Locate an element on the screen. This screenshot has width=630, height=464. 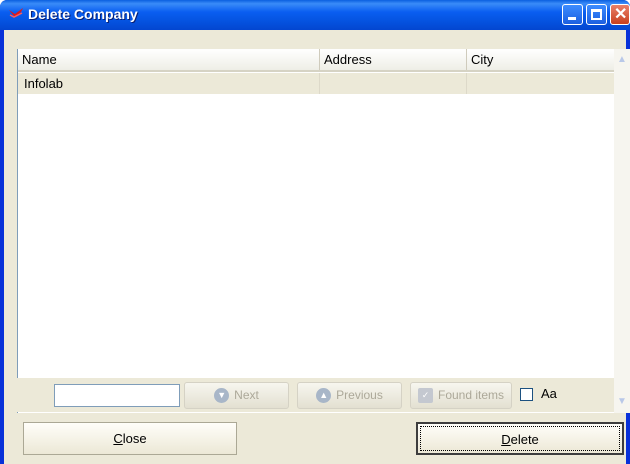
found-items-label: Found items is located at coordinates (471, 395).